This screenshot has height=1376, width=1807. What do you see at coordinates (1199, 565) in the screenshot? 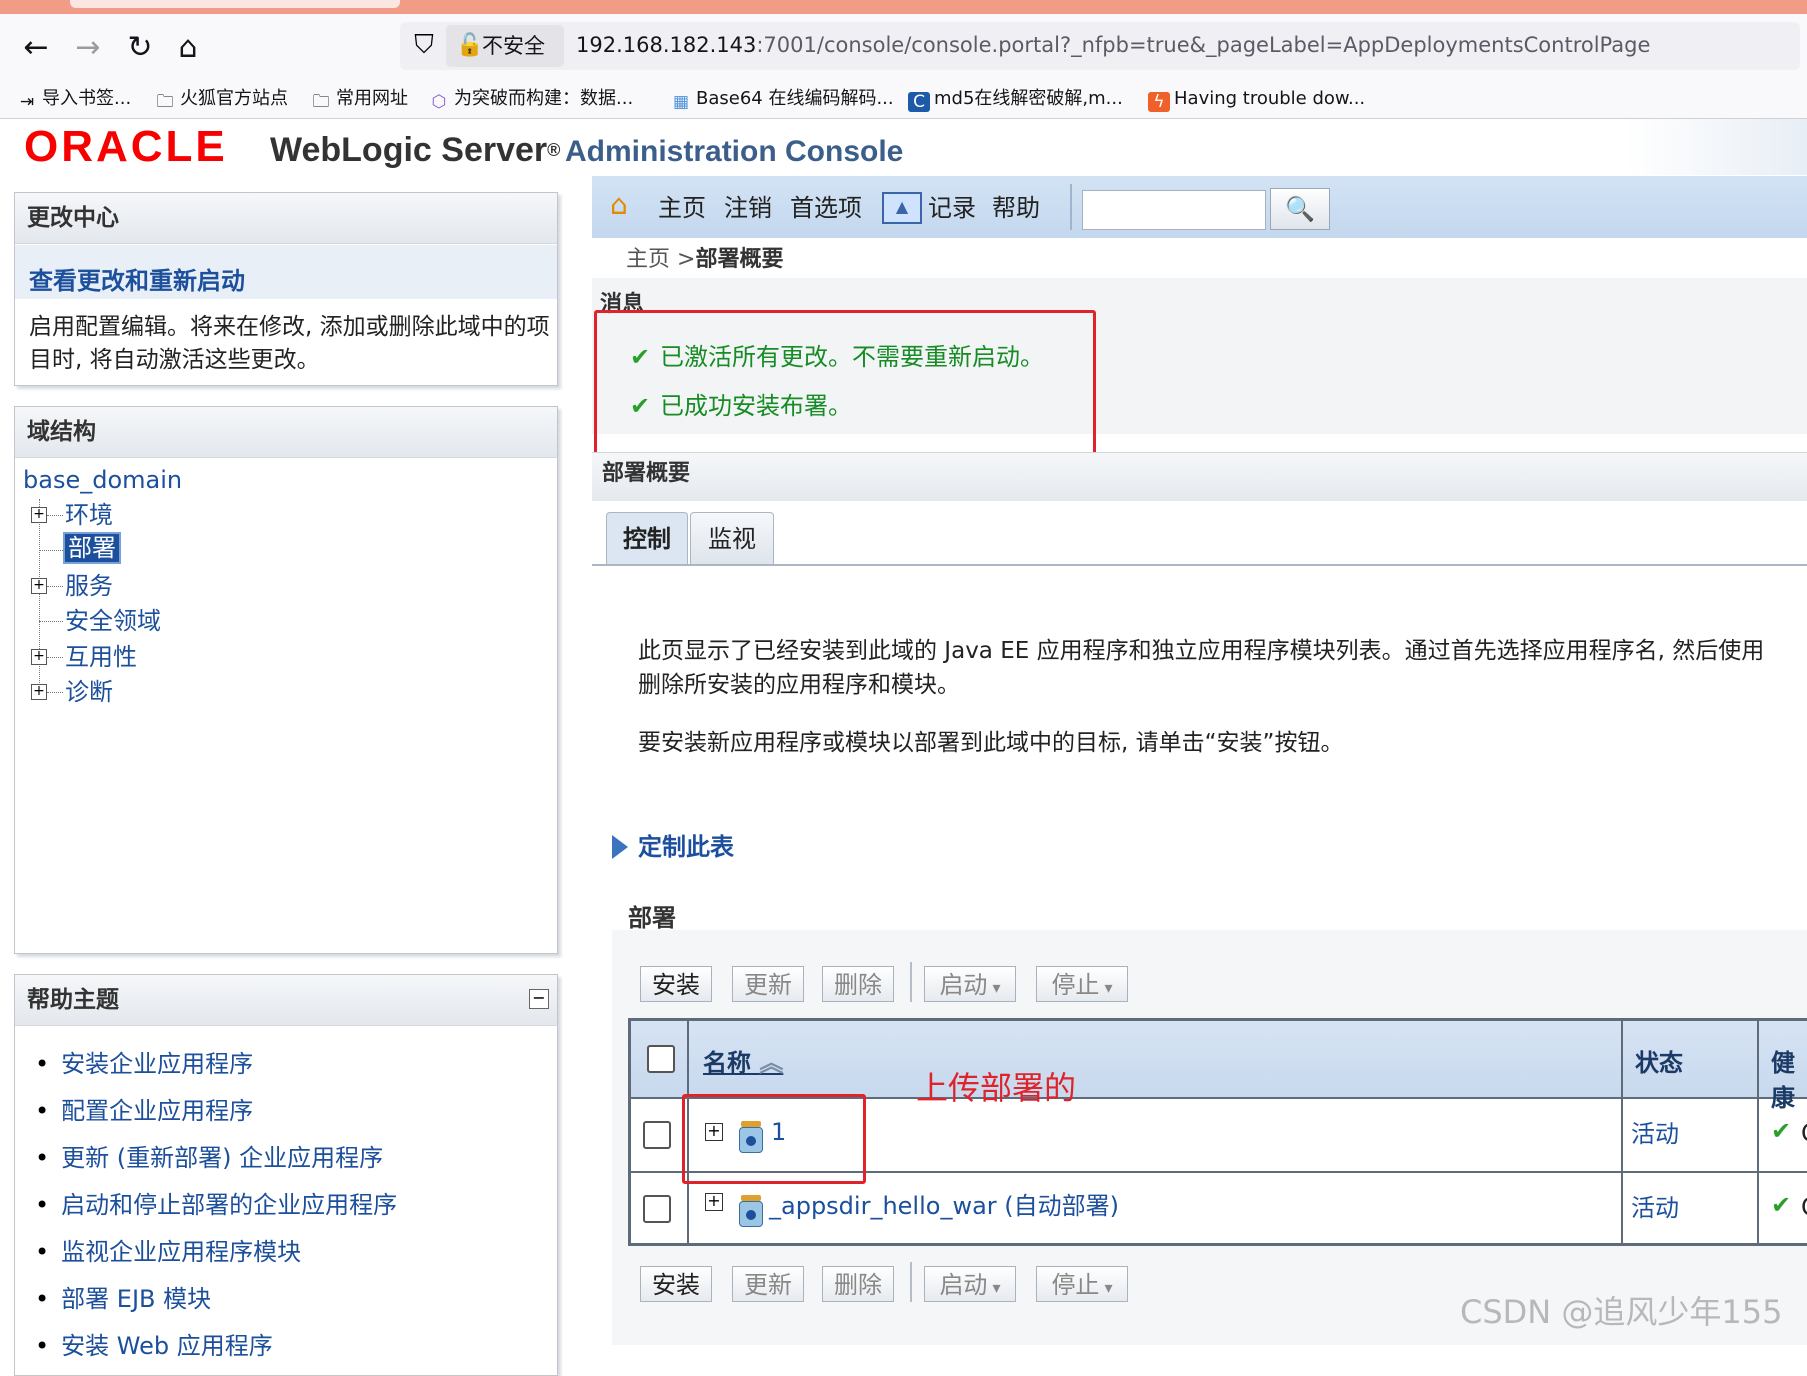
I see `tab-underline` at bounding box center [1199, 565].